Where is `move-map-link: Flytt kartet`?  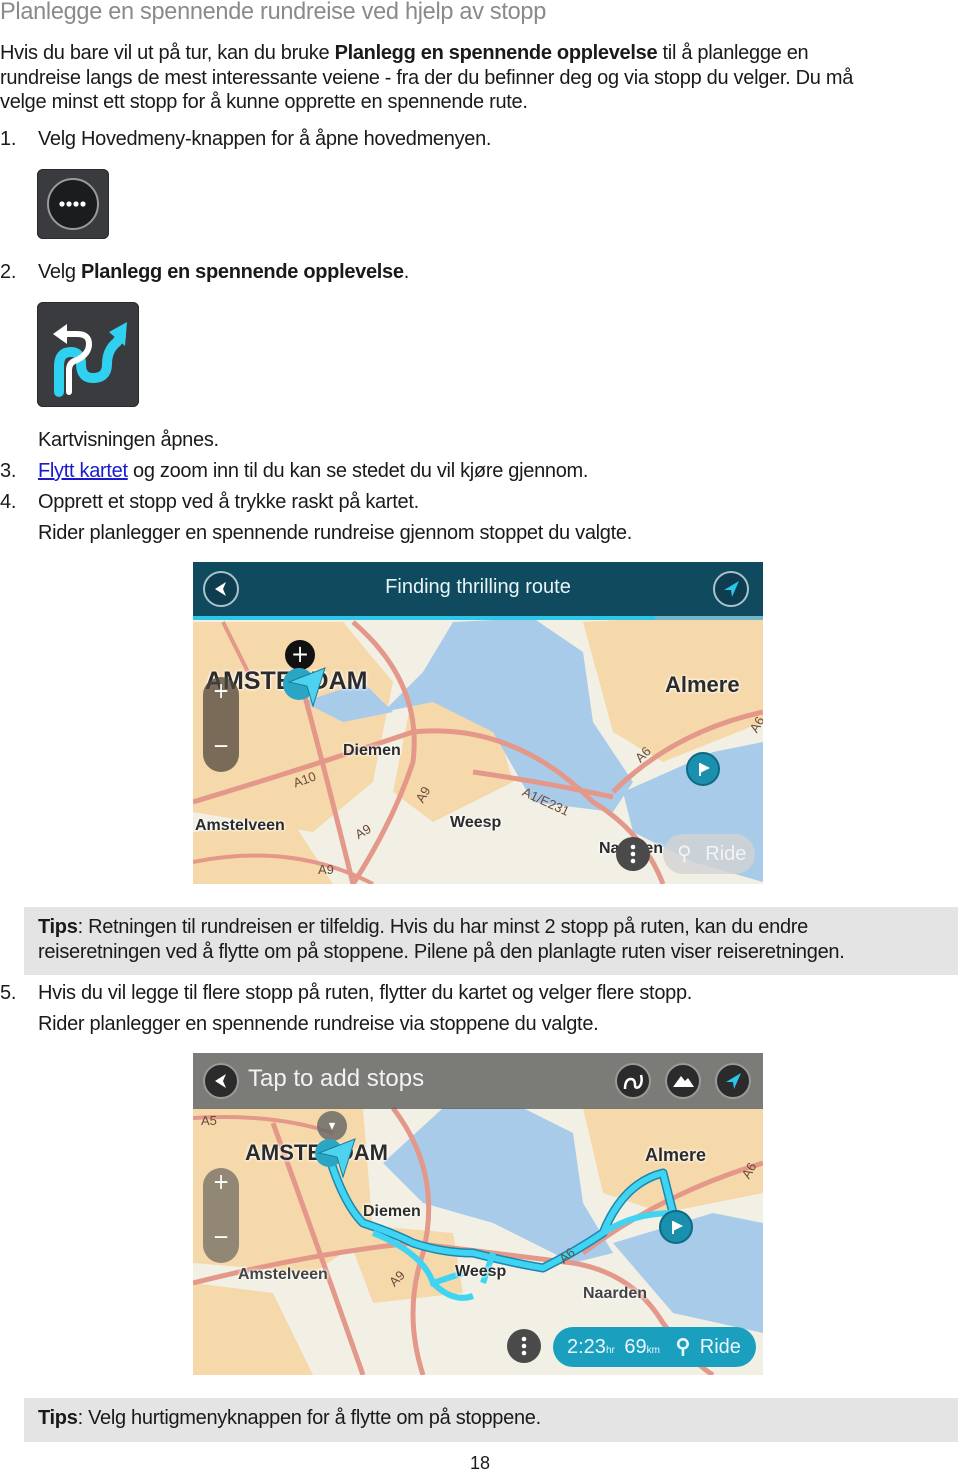 move-map-link: Flytt kartet is located at coordinates (83, 471).